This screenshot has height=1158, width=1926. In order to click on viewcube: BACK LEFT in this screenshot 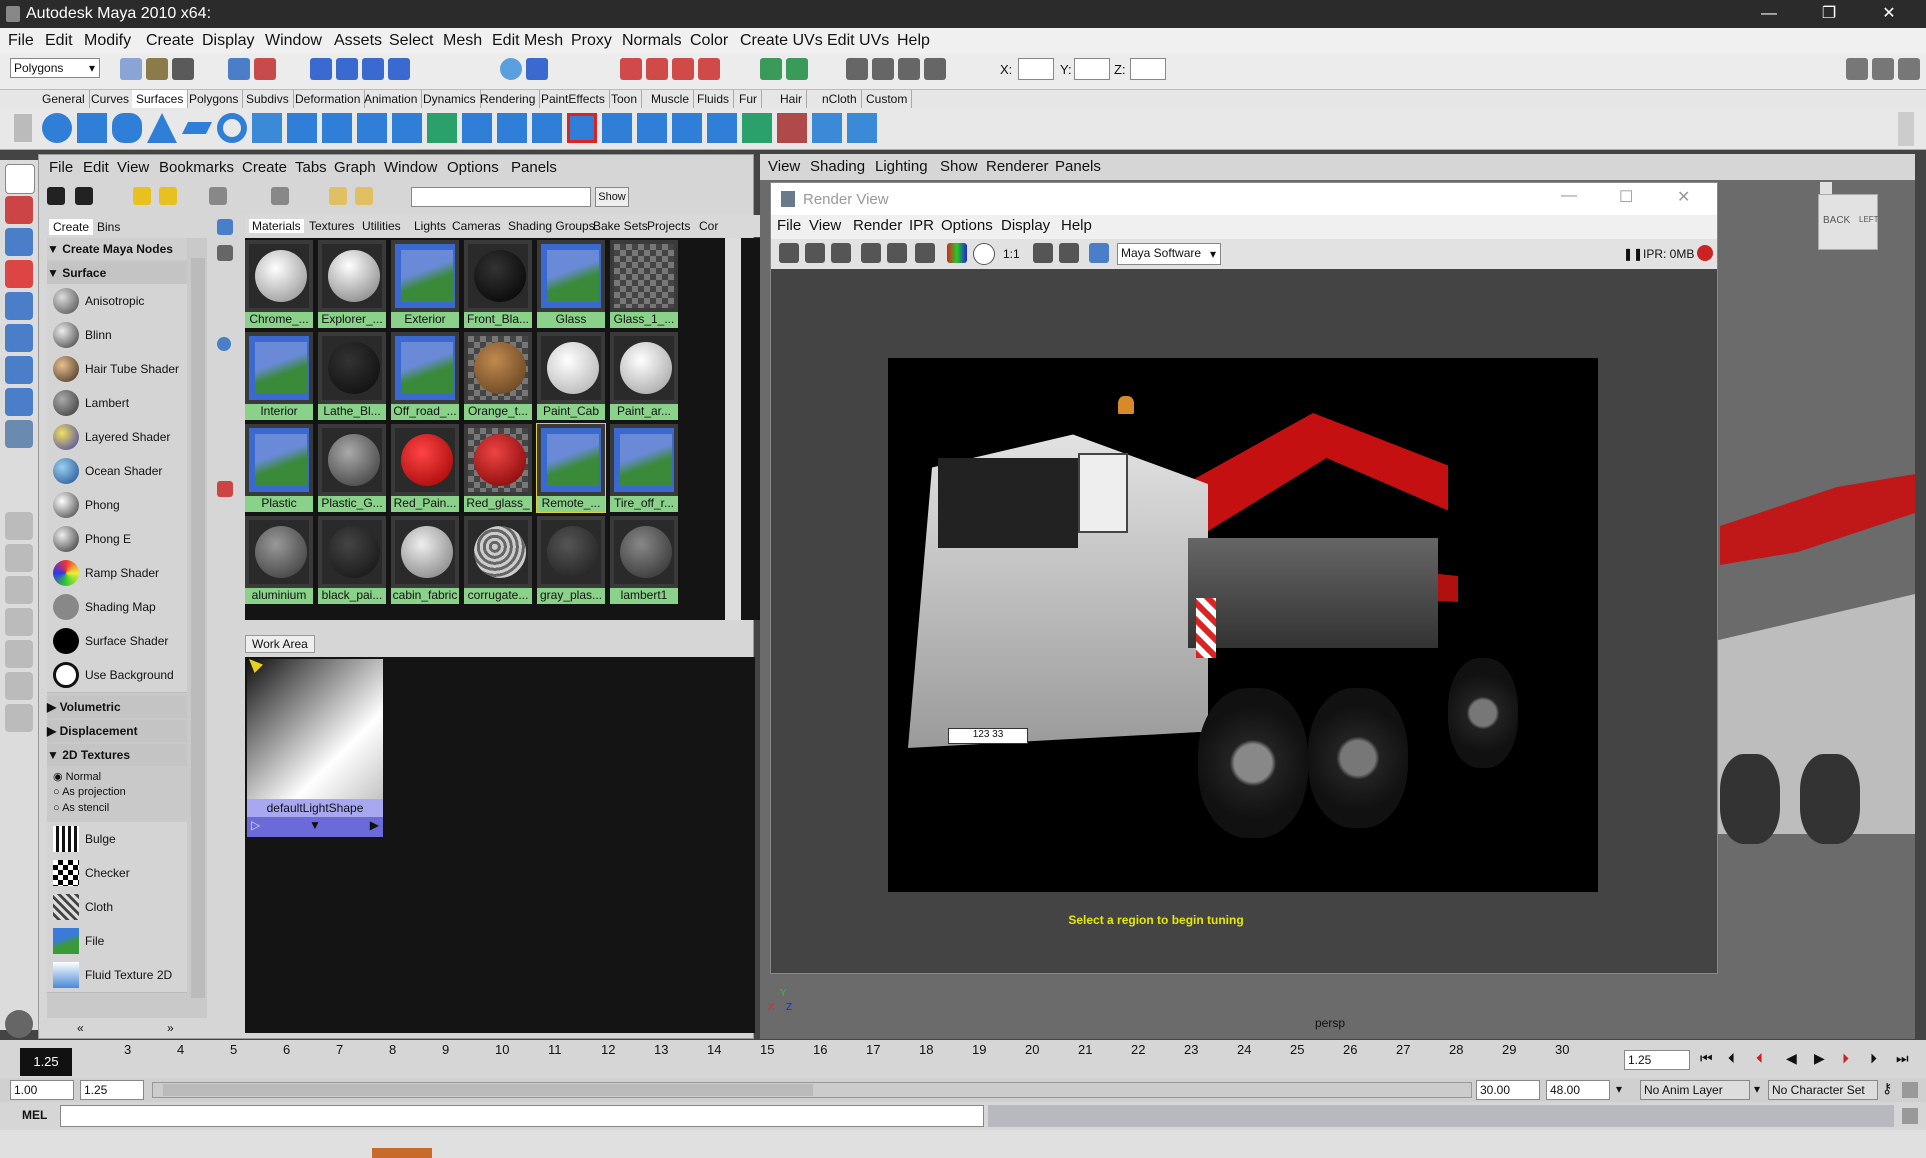, I will do `click(1848, 222)`.